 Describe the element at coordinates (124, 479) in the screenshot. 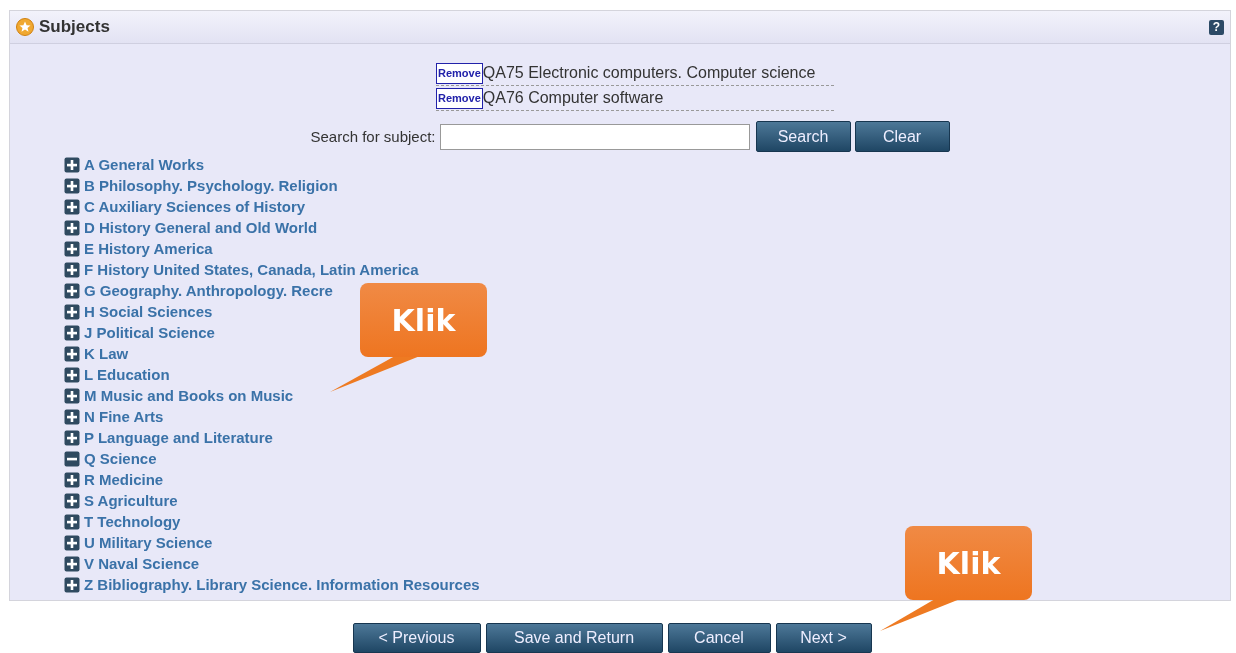

I see `subject-link: R Medicine` at that location.